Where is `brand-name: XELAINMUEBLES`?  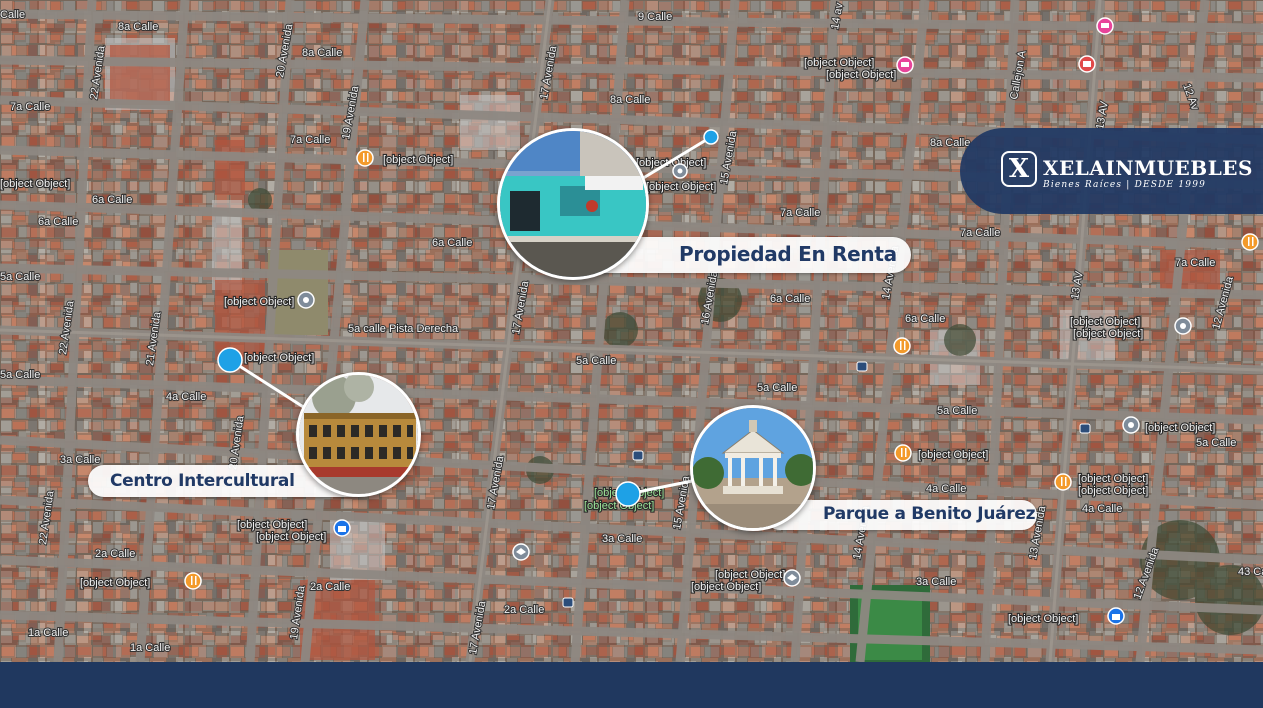 brand-name: XELAINMUEBLES is located at coordinates (1148, 168).